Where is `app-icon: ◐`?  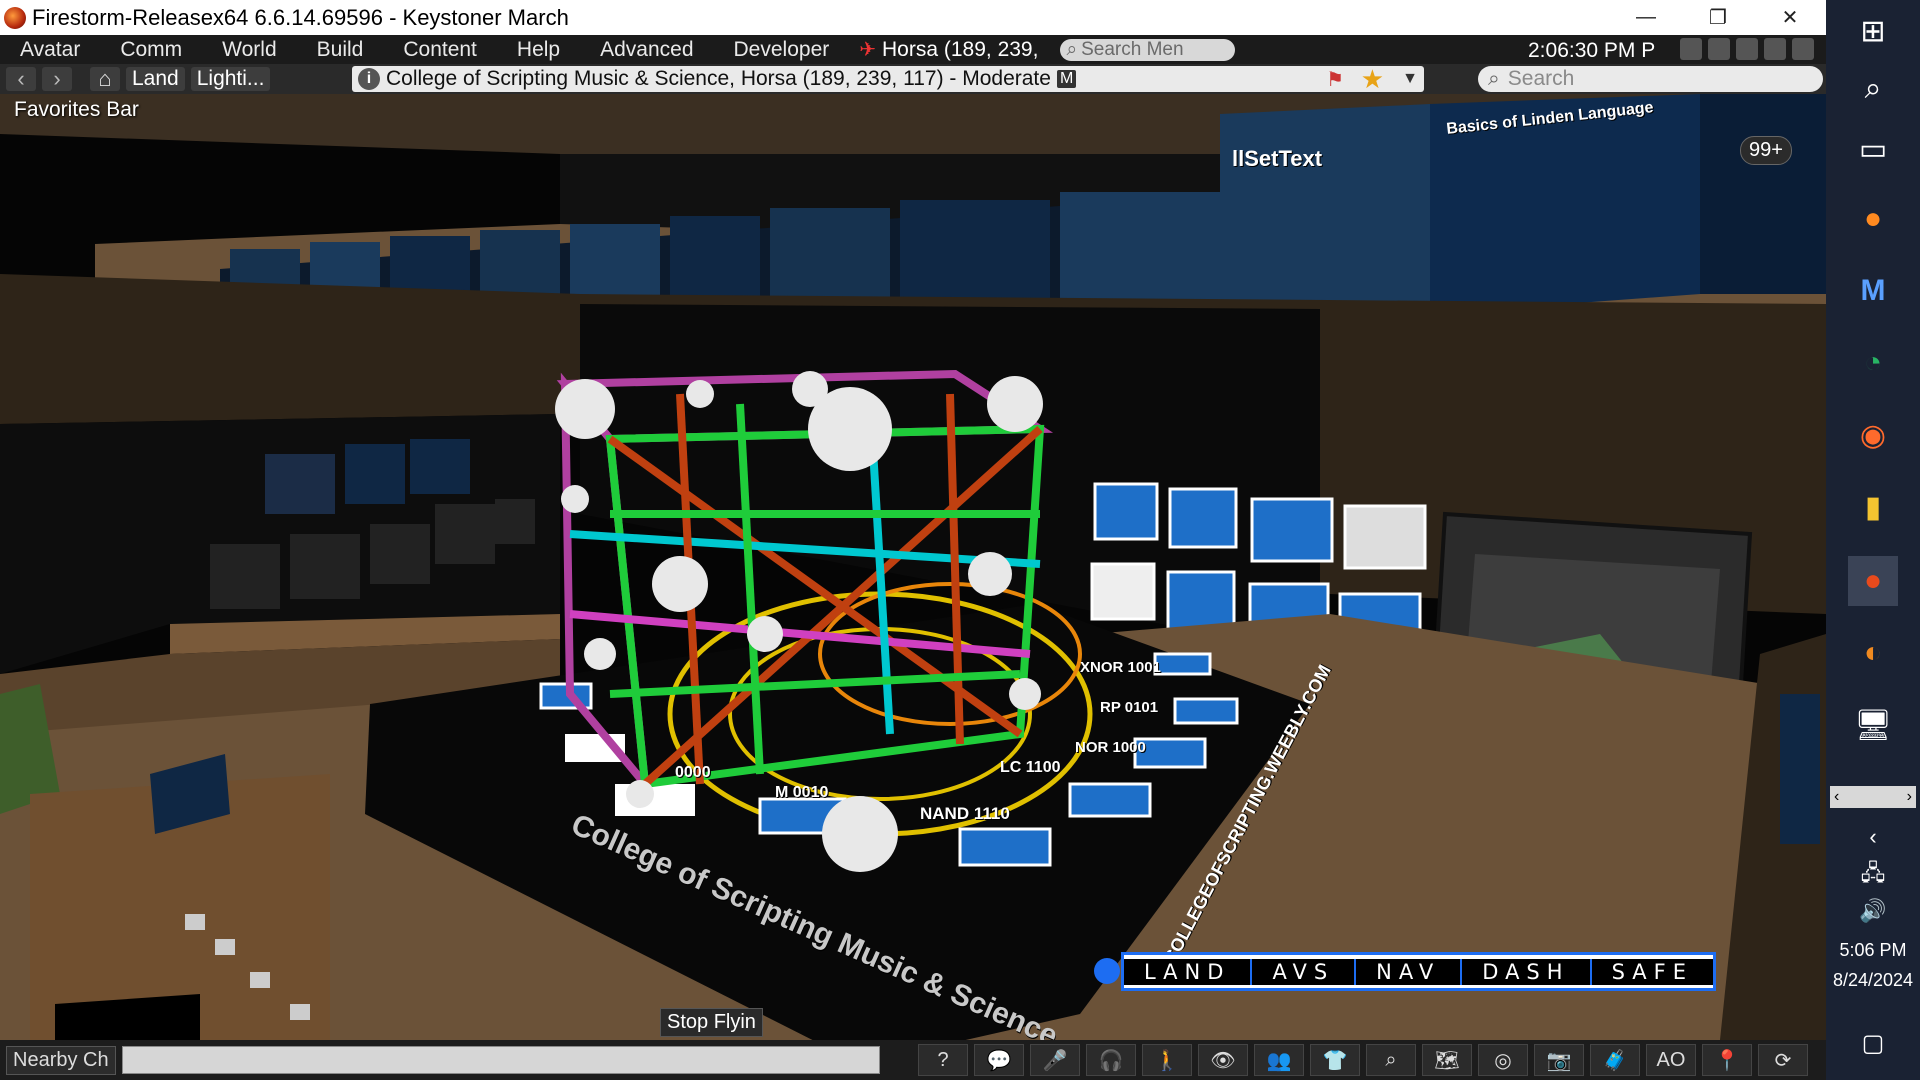 app-icon: ◐ is located at coordinates (1873, 652).